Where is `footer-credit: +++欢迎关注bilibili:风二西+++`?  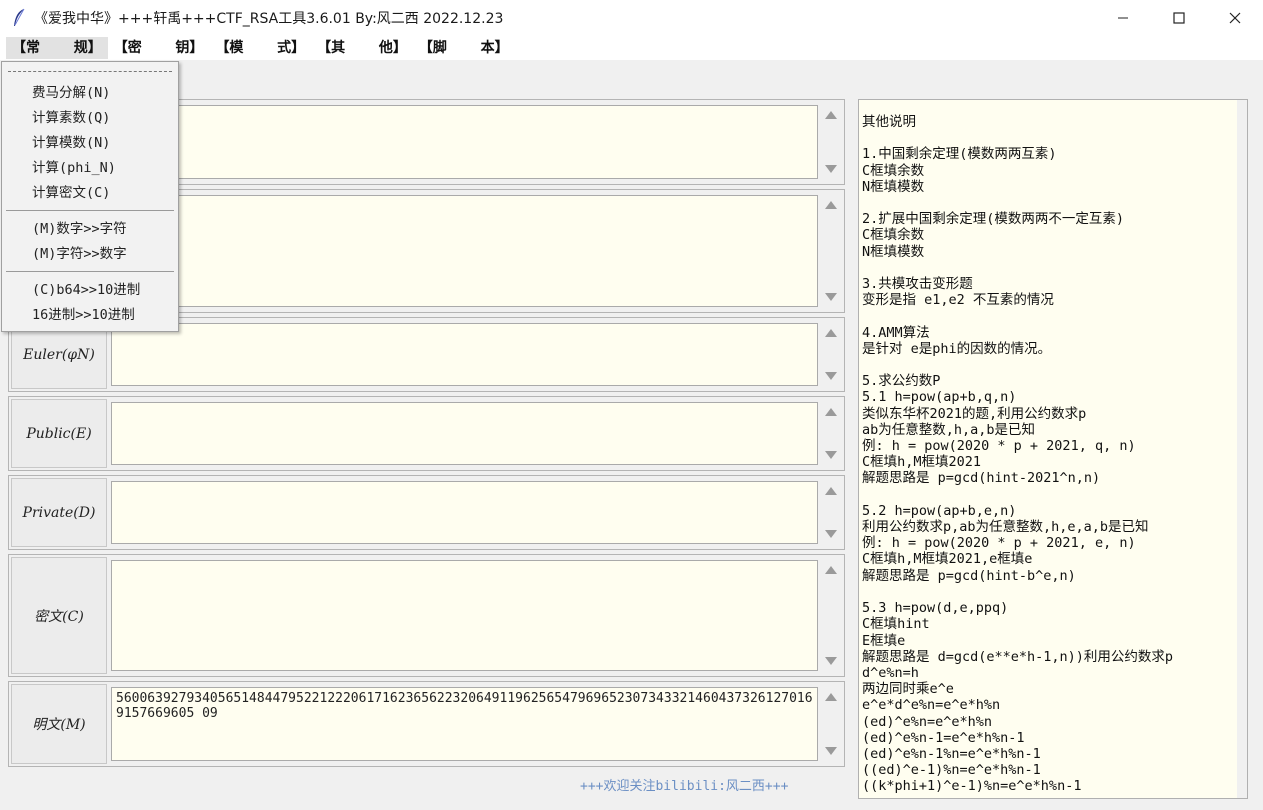
footer-credit: +++欢迎关注bilibili:风二西+++ is located at coordinates (684, 786).